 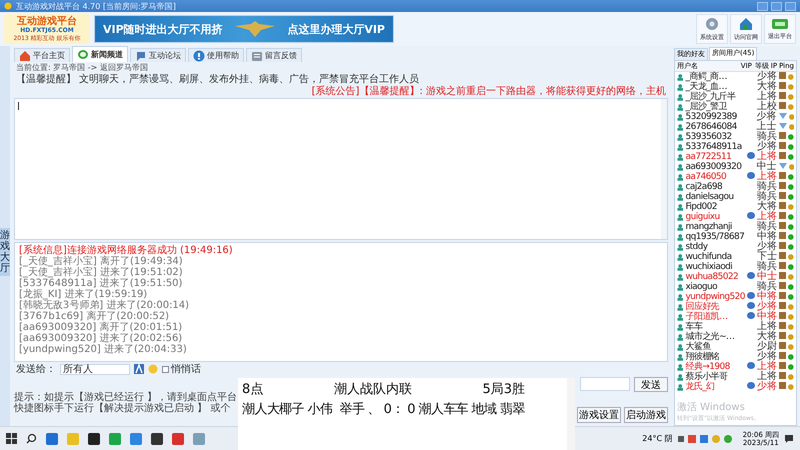 I want to click on user-name: wuchifunda, so click(x=715, y=257).